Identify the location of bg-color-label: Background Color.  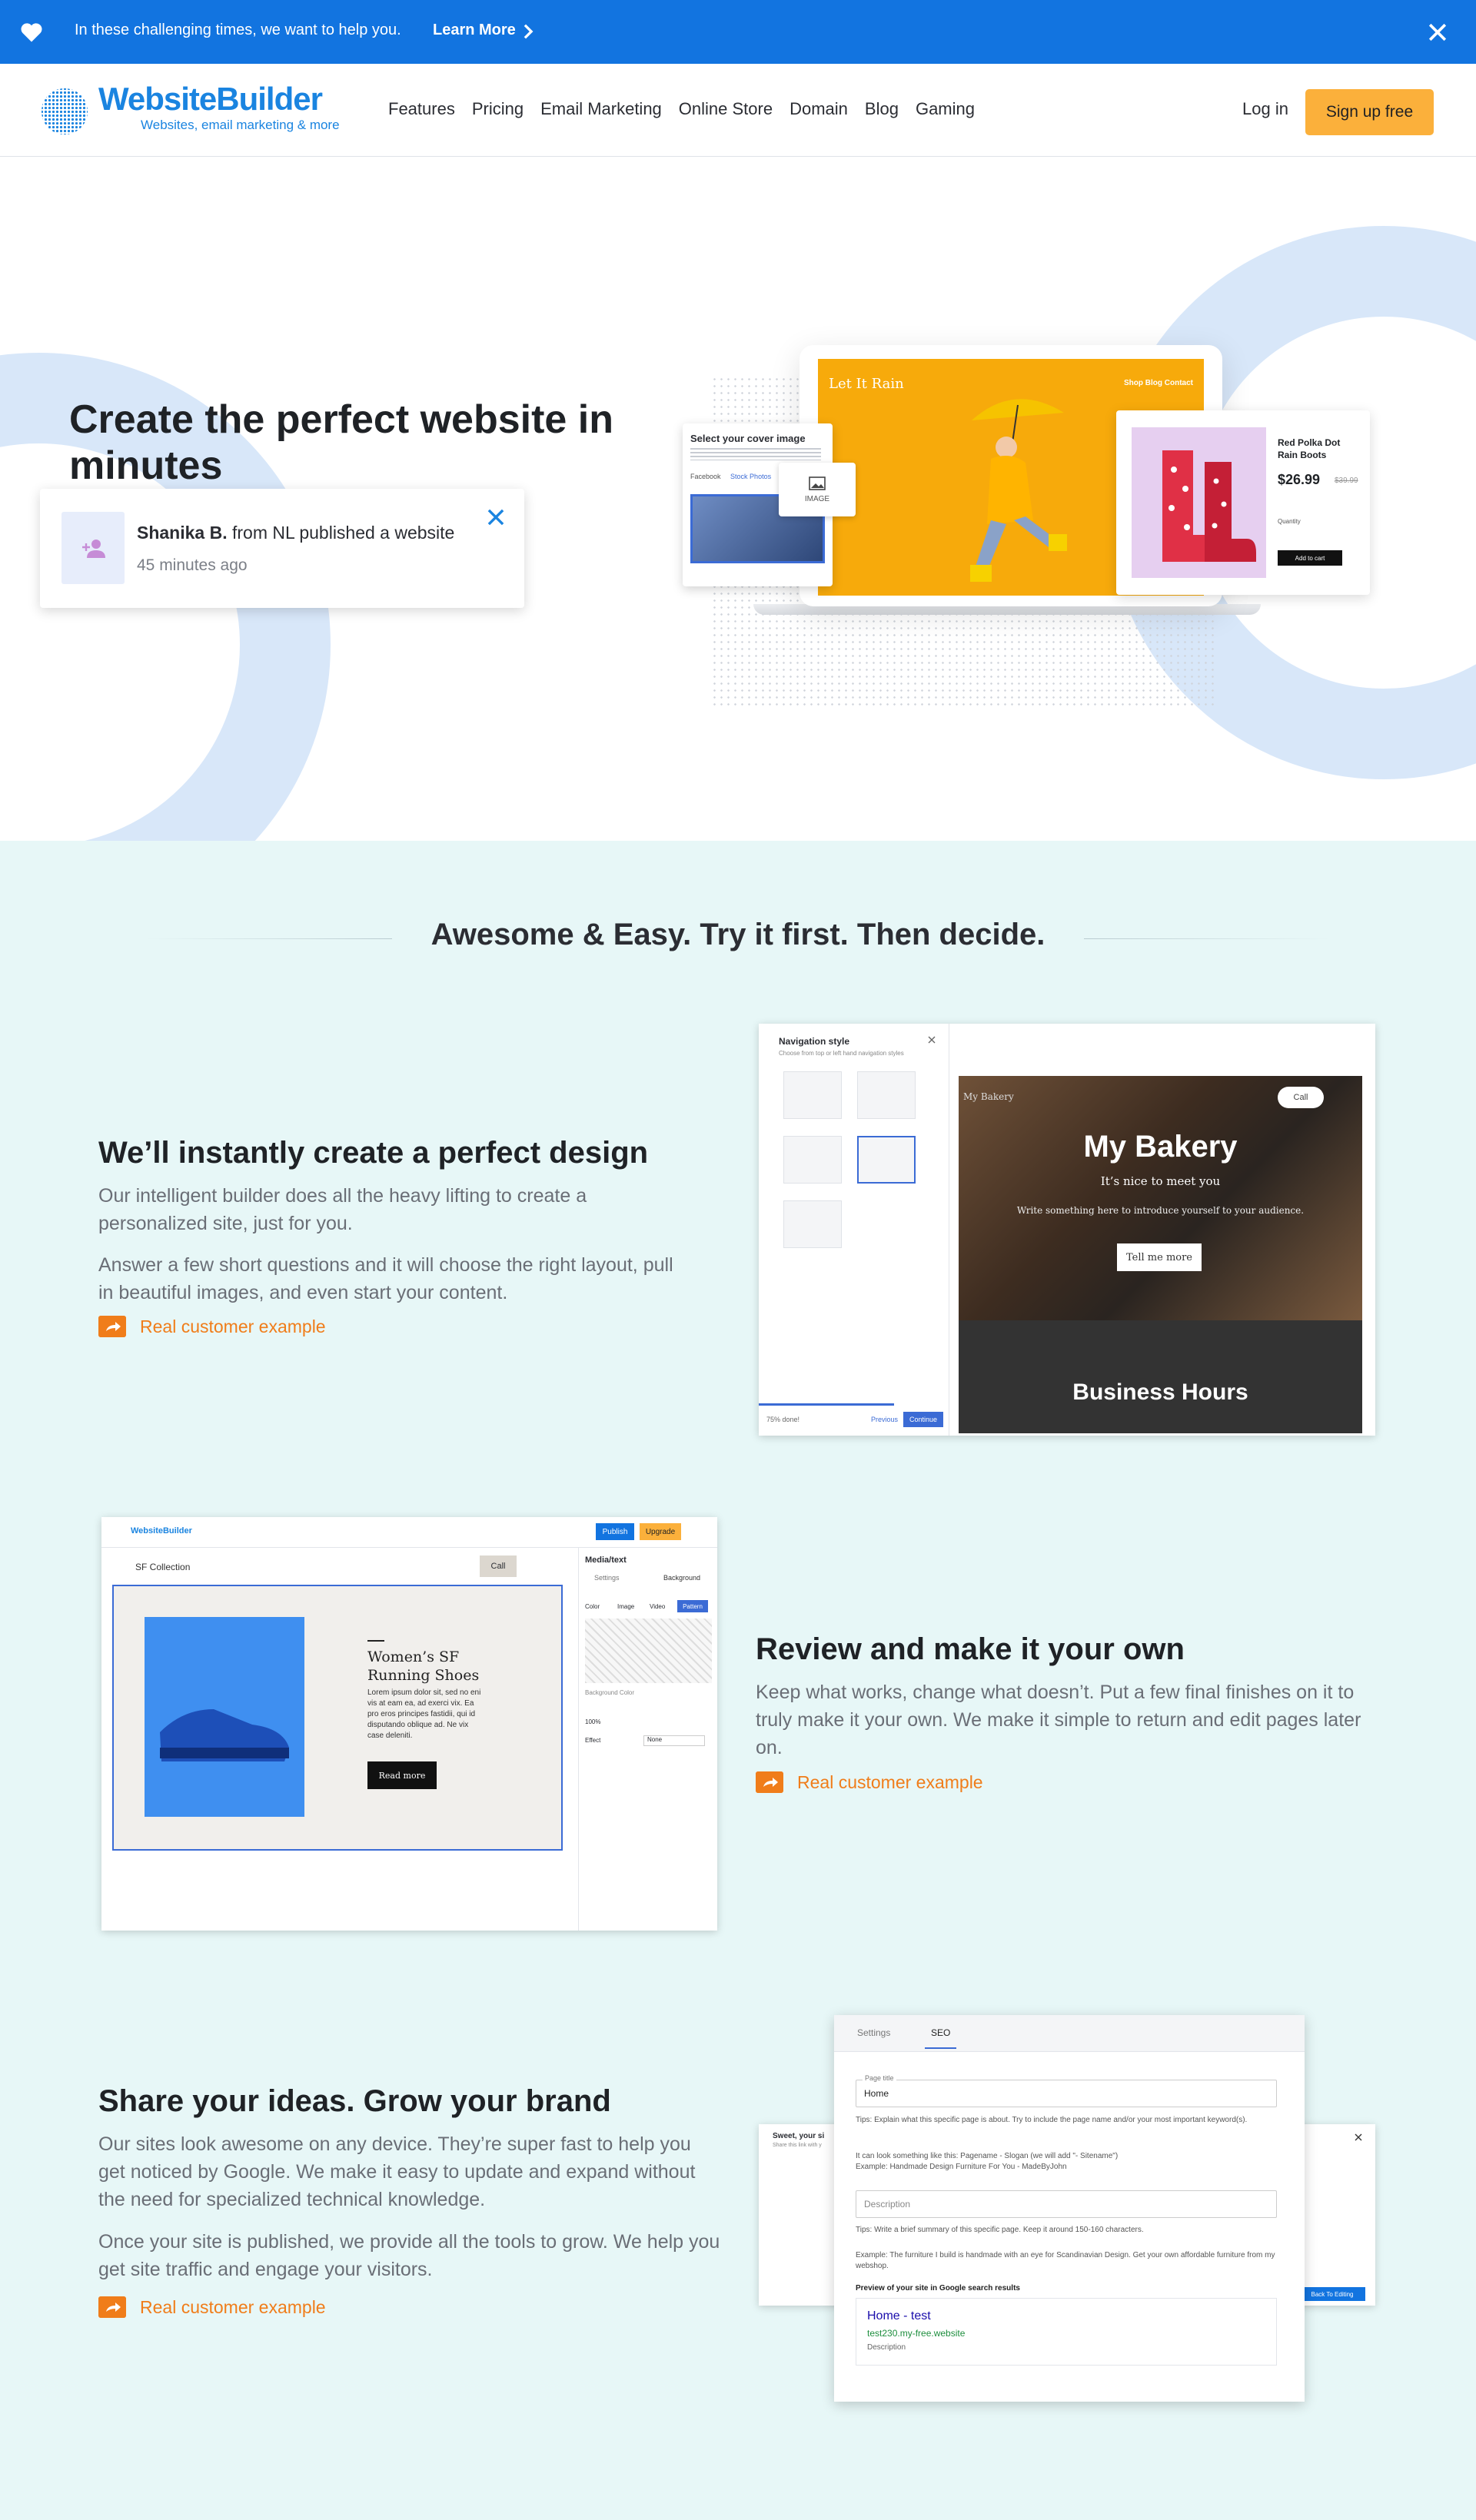
(610, 1693).